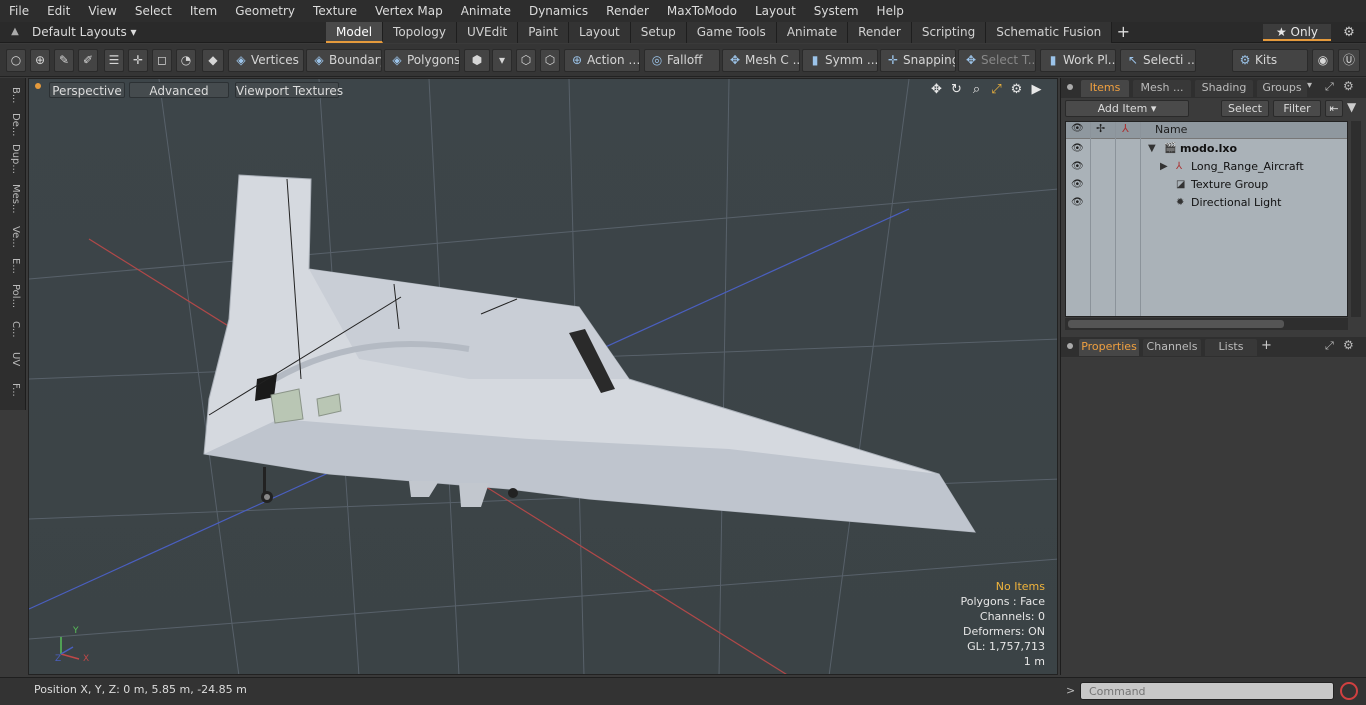  Describe the element at coordinates (775, 11) in the screenshot. I see `menu-layout: Layout` at that location.